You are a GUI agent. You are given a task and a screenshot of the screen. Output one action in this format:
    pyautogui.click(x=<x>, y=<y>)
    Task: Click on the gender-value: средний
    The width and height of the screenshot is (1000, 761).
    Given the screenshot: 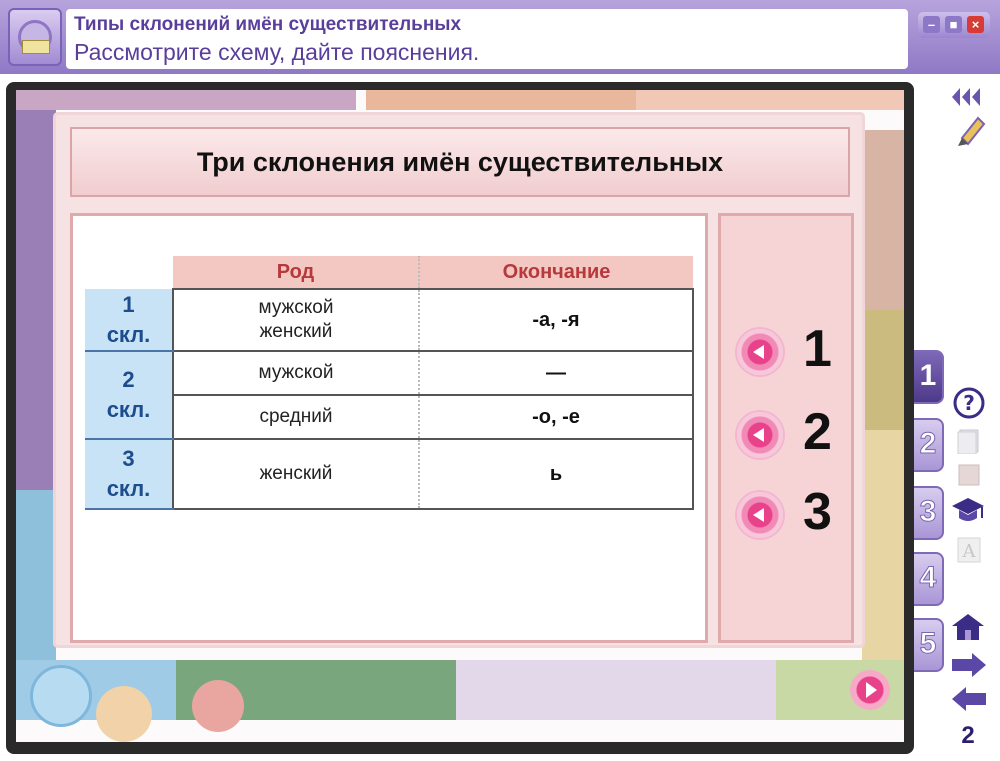 What is the action you would take?
    pyautogui.click(x=296, y=416)
    